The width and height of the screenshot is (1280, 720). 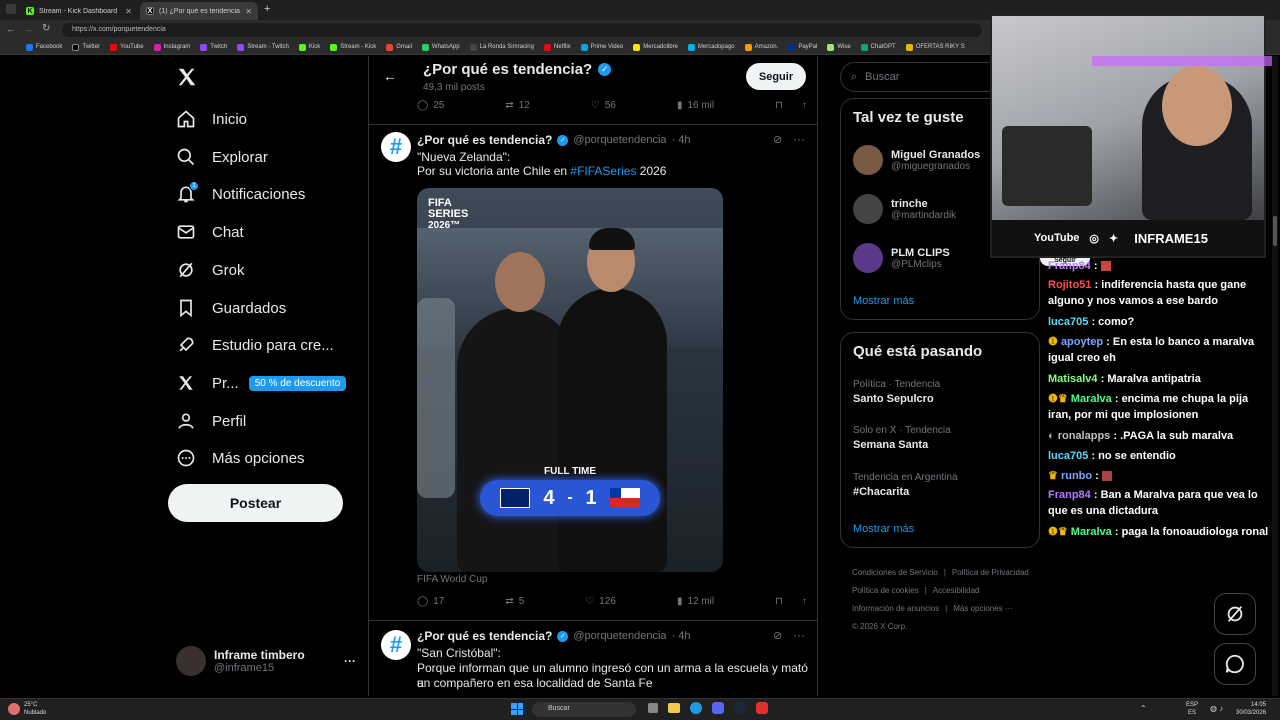 I want to click on system-tray-icons: ⌃, so click(x=1143, y=708).